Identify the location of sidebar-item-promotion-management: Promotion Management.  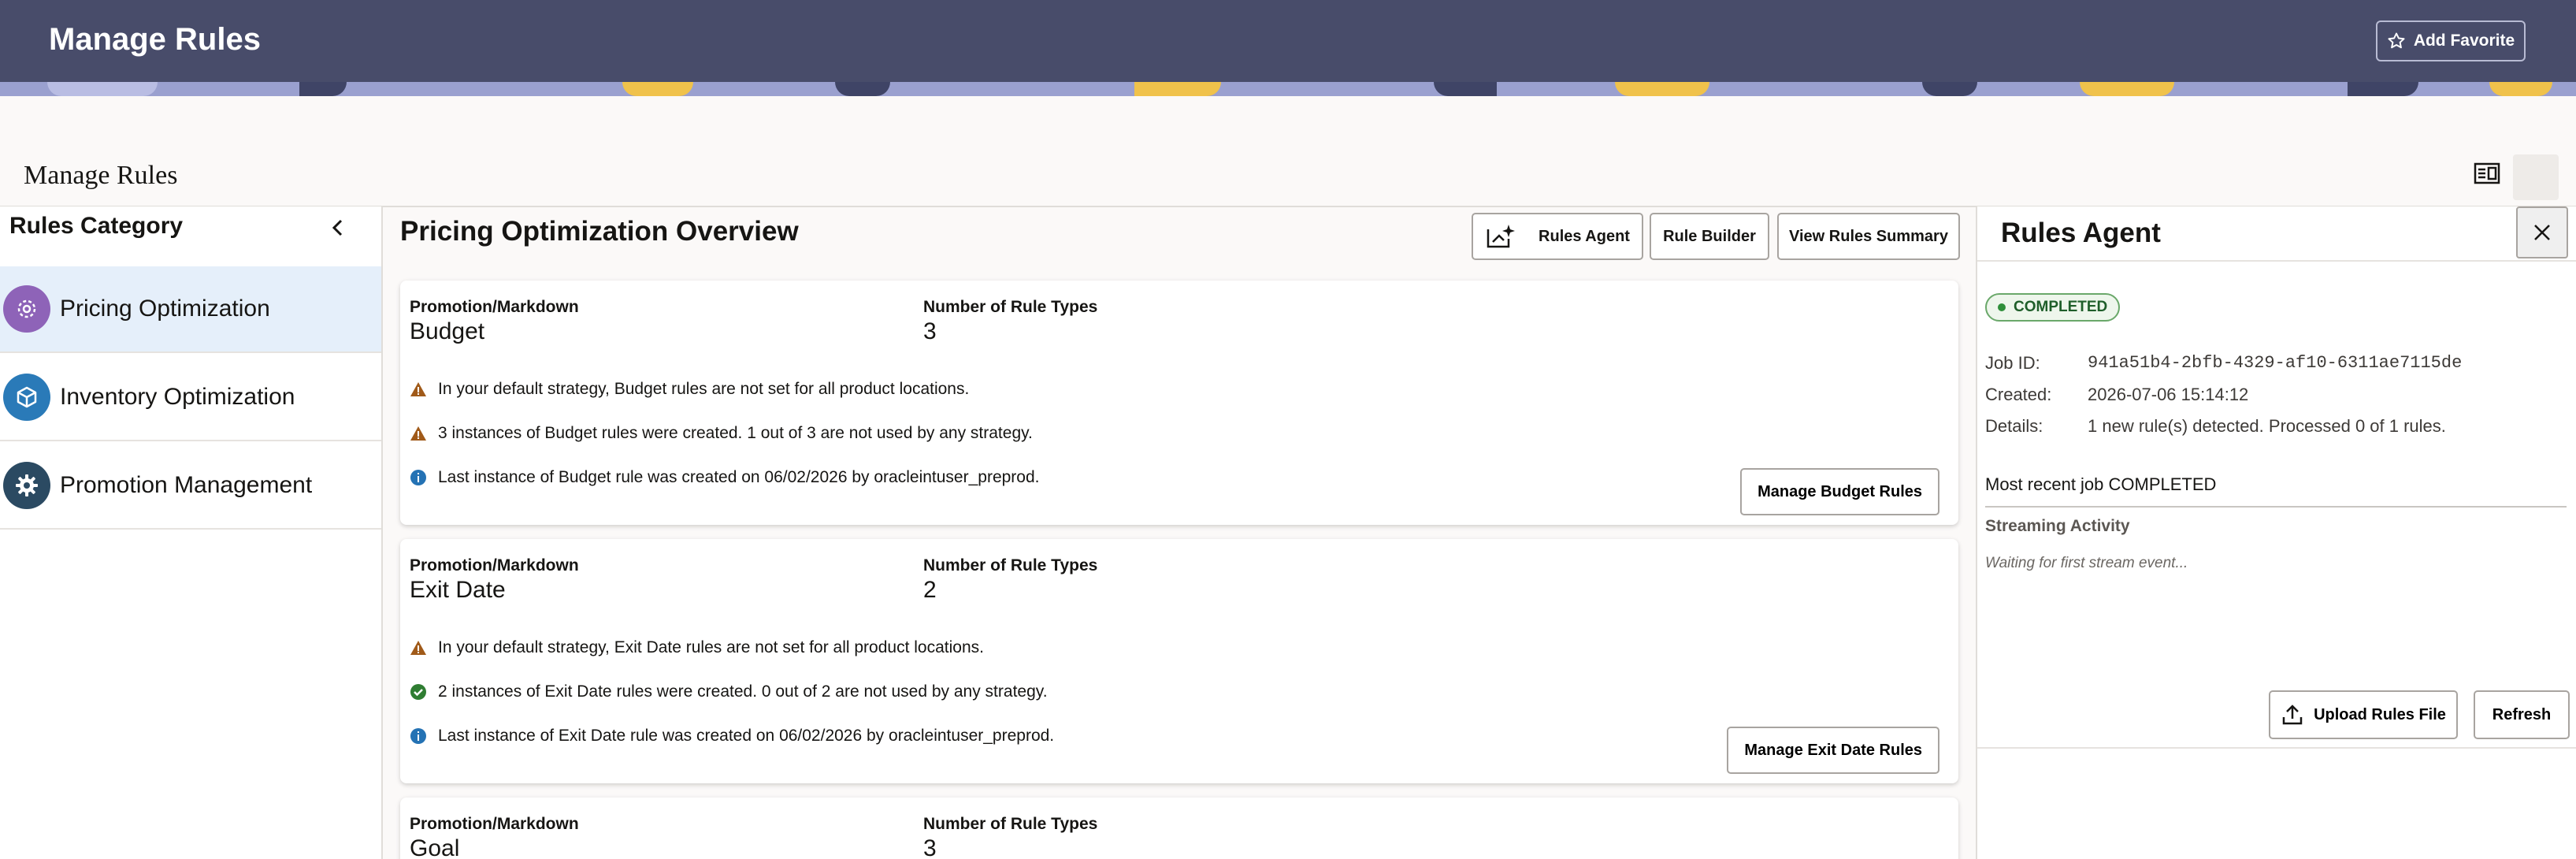
(190, 486).